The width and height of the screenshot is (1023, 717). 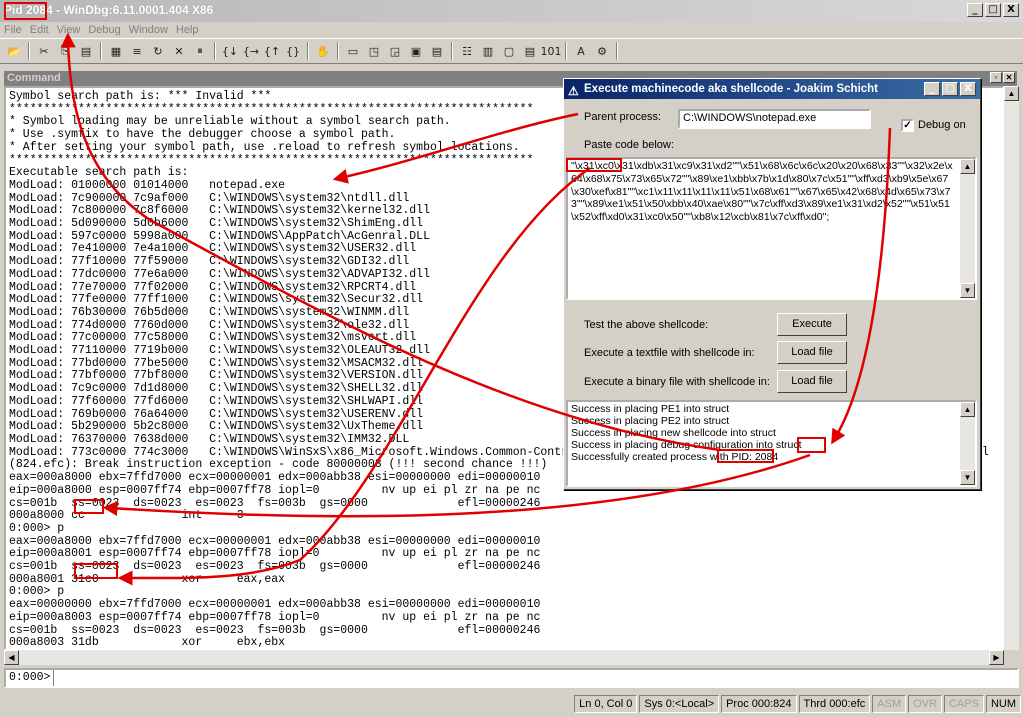 What do you see at coordinates (455, 148) in the screenshot?
I see `arrow-parent` at bounding box center [455, 148].